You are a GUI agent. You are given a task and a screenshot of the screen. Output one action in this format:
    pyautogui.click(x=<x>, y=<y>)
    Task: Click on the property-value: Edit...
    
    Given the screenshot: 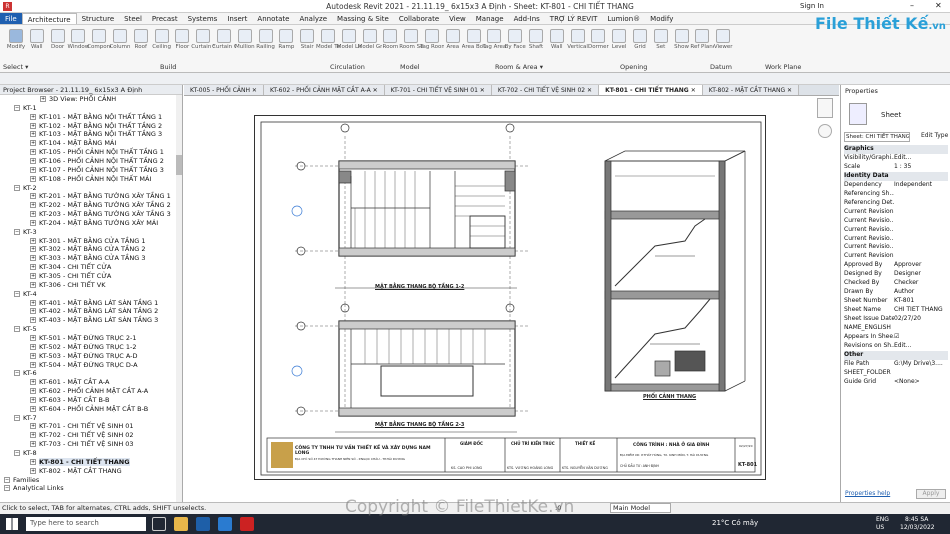 What is the action you would take?
    pyautogui.click(x=921, y=158)
    